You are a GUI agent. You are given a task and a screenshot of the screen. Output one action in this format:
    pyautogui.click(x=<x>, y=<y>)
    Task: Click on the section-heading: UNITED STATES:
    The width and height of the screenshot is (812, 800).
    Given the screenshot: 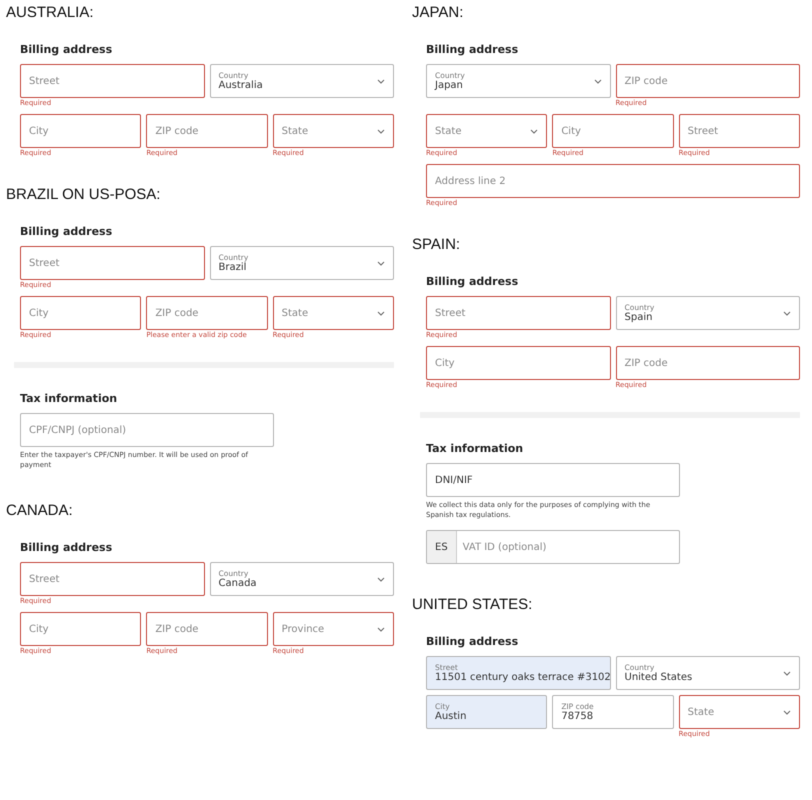 What is the action you would take?
    pyautogui.click(x=472, y=604)
    